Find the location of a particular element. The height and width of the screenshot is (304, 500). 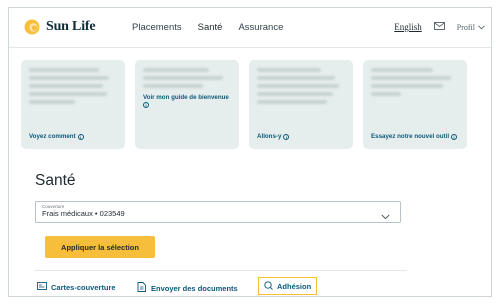

divider is located at coordinates (221, 270).